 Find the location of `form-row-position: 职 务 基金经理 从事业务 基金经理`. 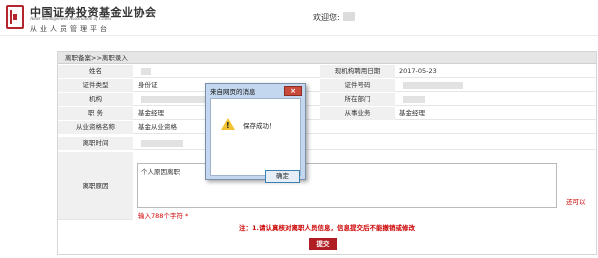

form-row-position: 职 务 基金经理 从事业务 基金经理 is located at coordinates (327, 113).